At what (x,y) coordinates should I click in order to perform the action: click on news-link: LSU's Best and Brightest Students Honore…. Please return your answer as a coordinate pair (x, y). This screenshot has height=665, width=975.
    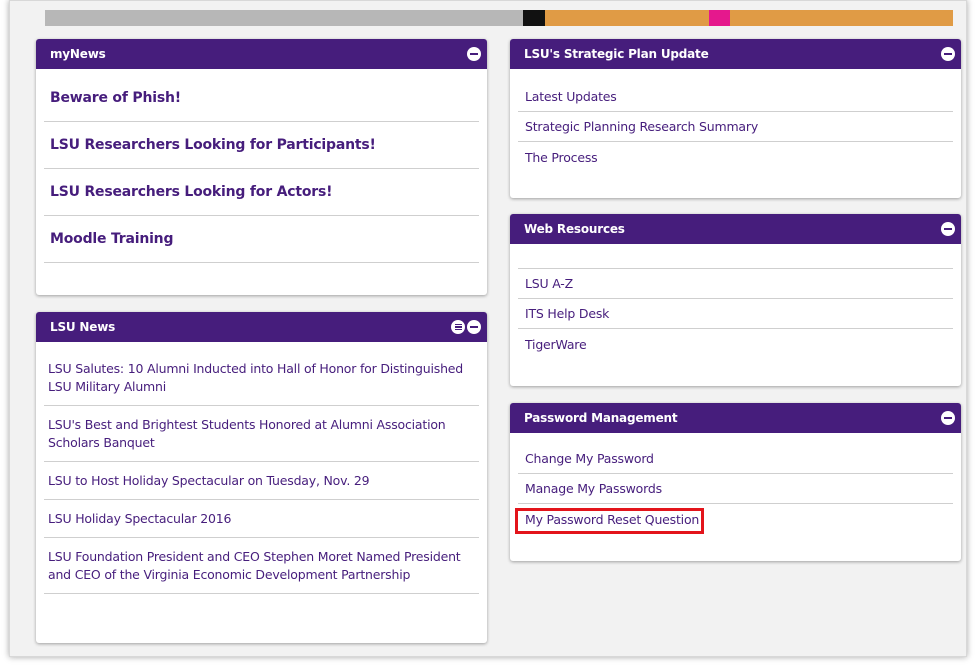
    Looking at the image, I should click on (261, 434).